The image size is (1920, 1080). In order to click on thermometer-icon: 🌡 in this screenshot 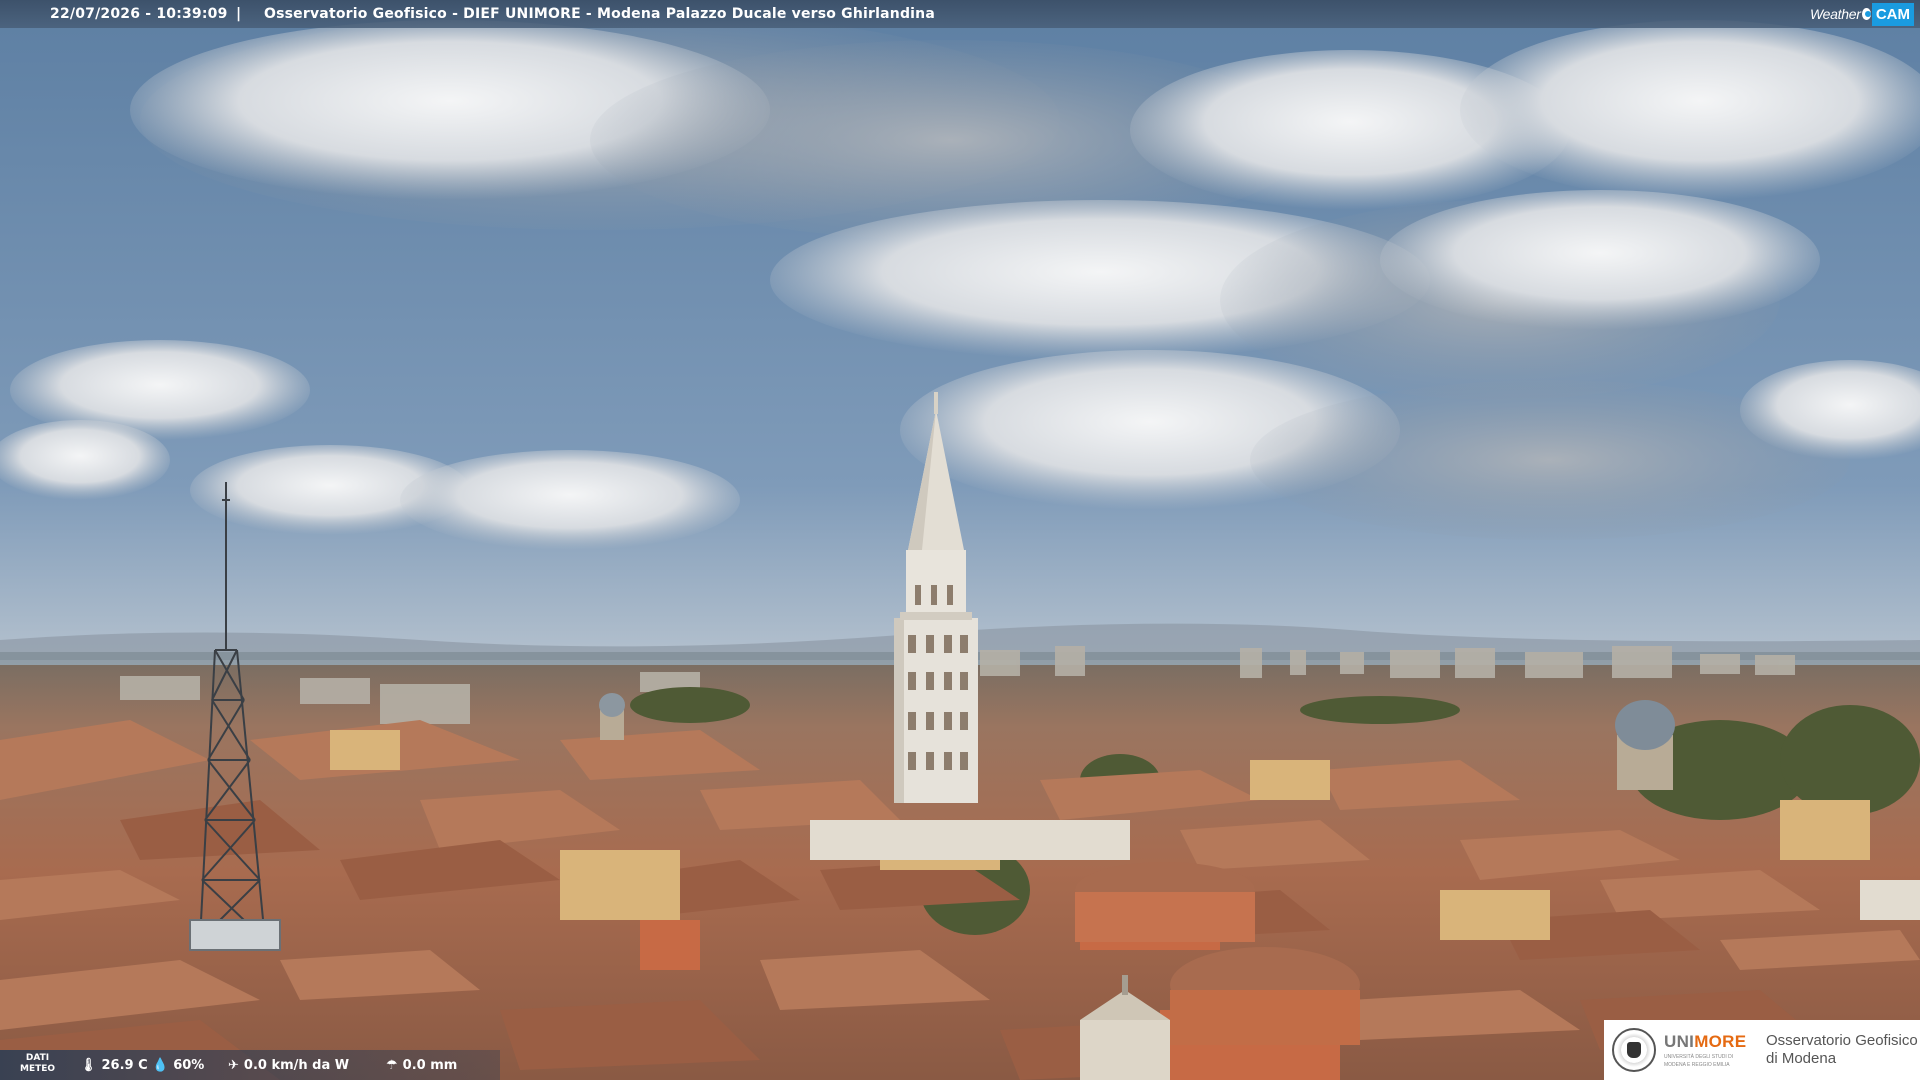, I will do `click(88, 1065)`.